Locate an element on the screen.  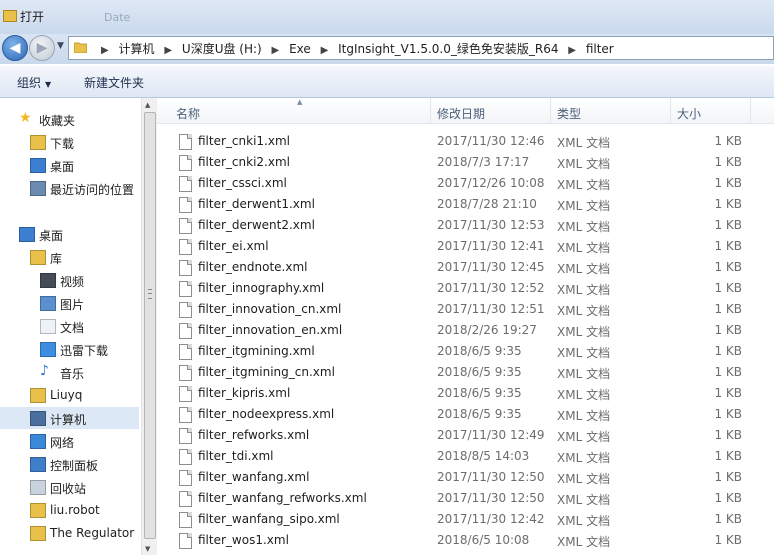
sidebar-item-label: 控制面板 is located at coordinates (74, 466).